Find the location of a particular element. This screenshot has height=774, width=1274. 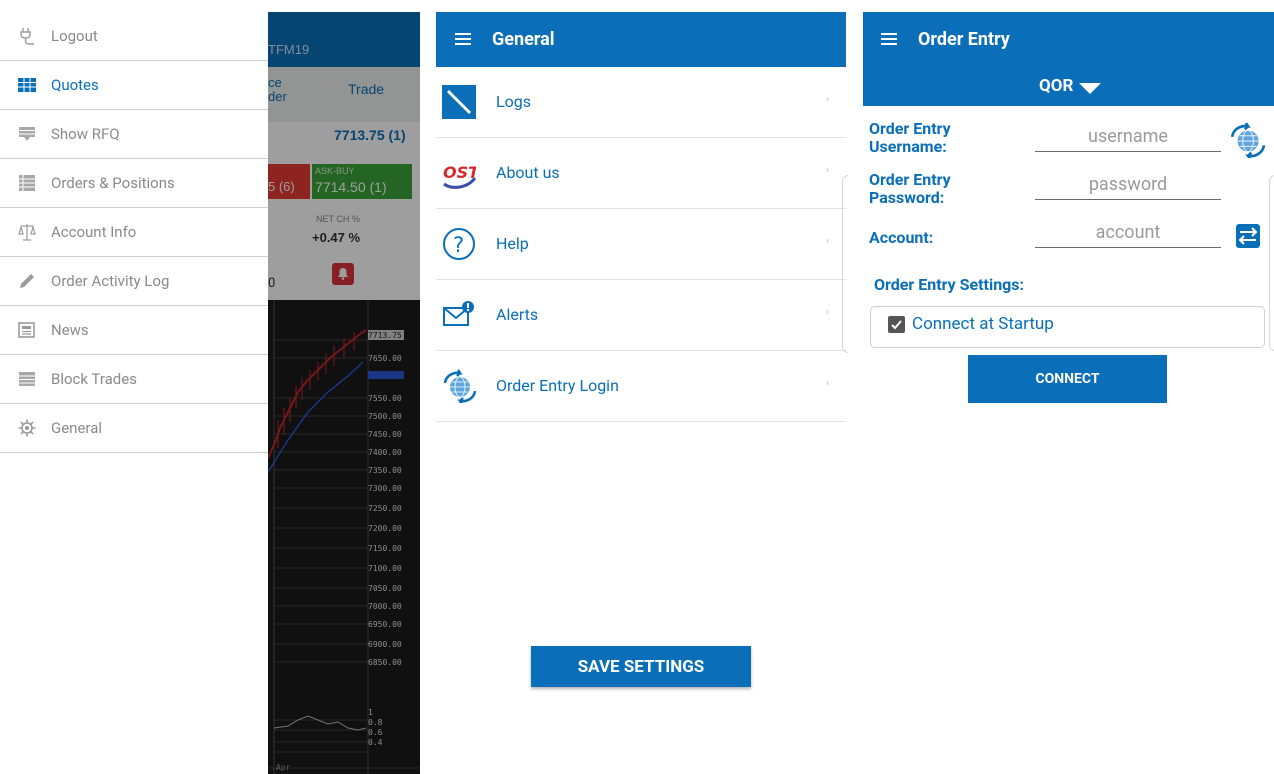

drawer-item-orders-positions: Orders & Positions is located at coordinates (134, 183).